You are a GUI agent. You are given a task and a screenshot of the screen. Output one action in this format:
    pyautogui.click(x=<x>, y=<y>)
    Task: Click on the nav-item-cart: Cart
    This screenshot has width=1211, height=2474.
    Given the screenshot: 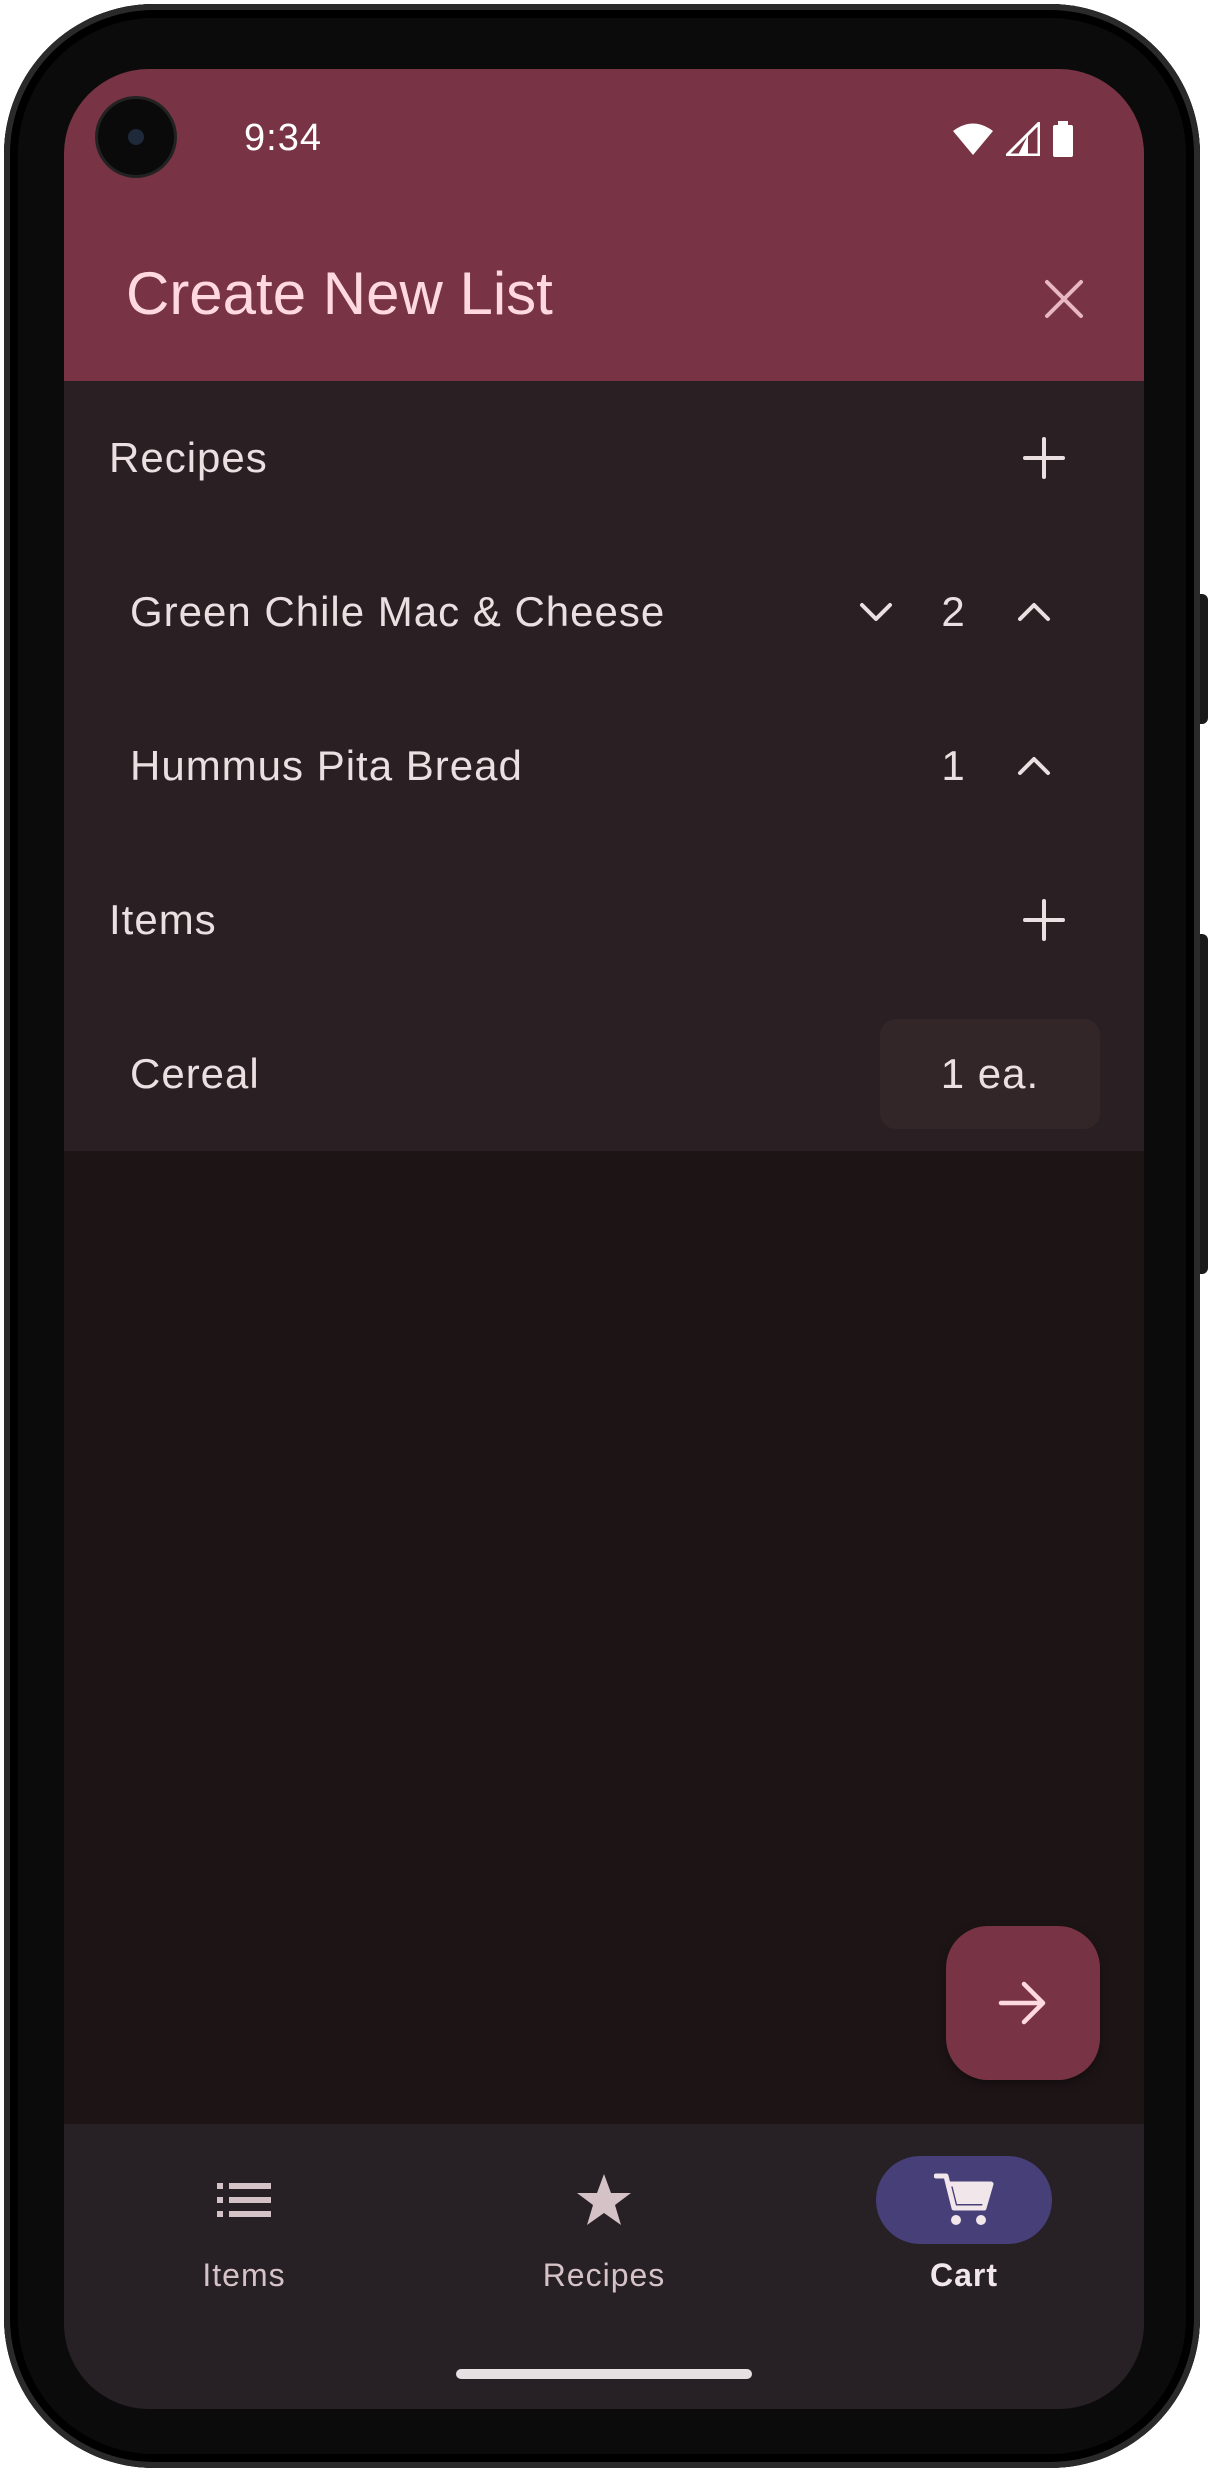 What is the action you would take?
    pyautogui.click(x=964, y=2244)
    